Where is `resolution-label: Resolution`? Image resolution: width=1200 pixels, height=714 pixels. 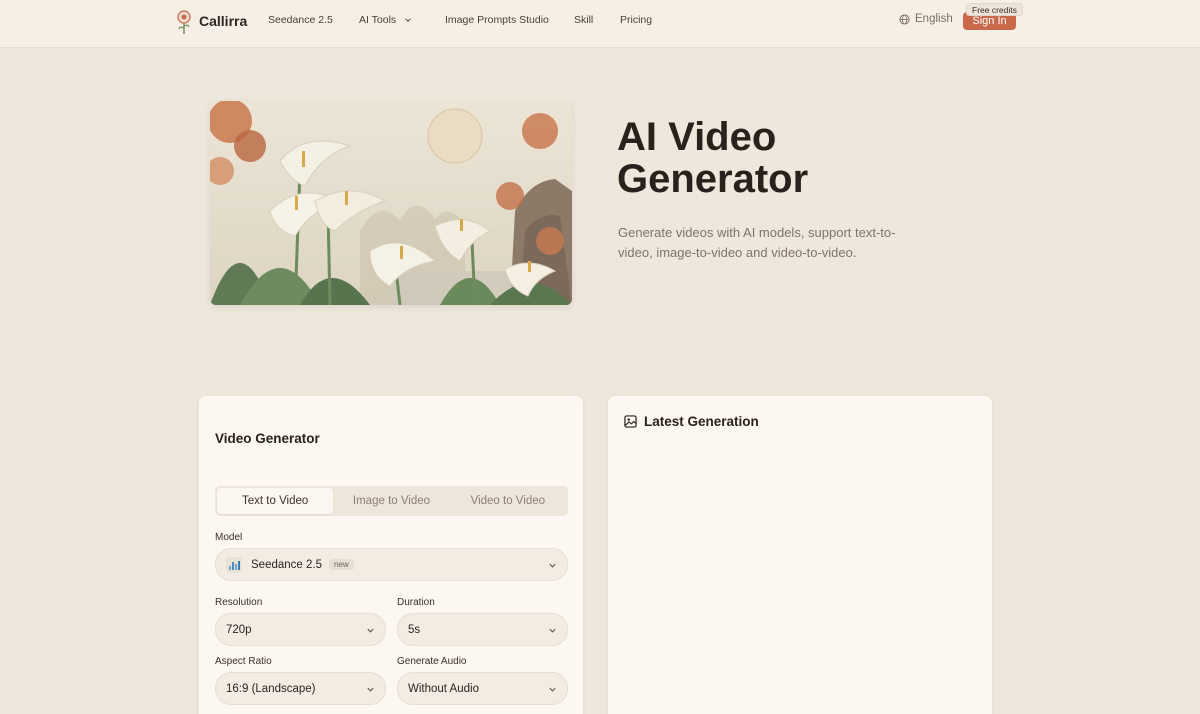 resolution-label: Resolution is located at coordinates (239, 602).